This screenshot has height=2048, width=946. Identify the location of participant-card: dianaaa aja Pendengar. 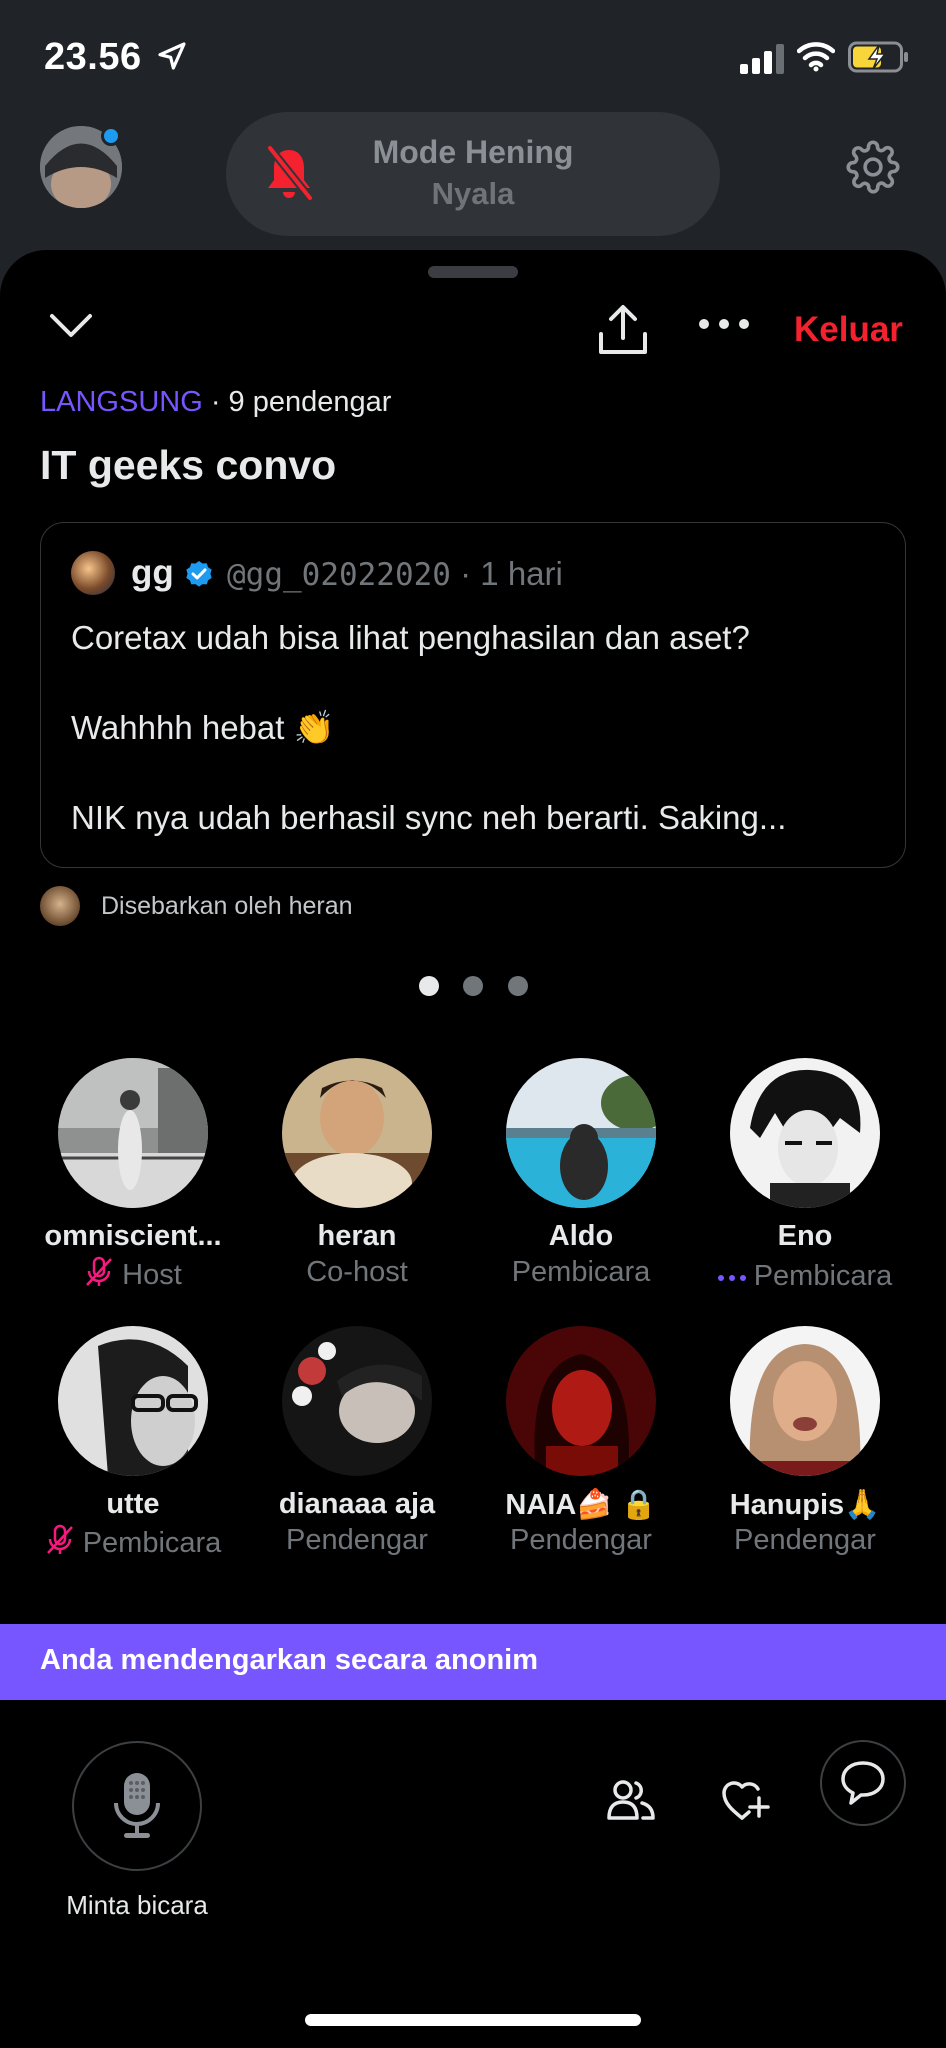
(357, 1456).